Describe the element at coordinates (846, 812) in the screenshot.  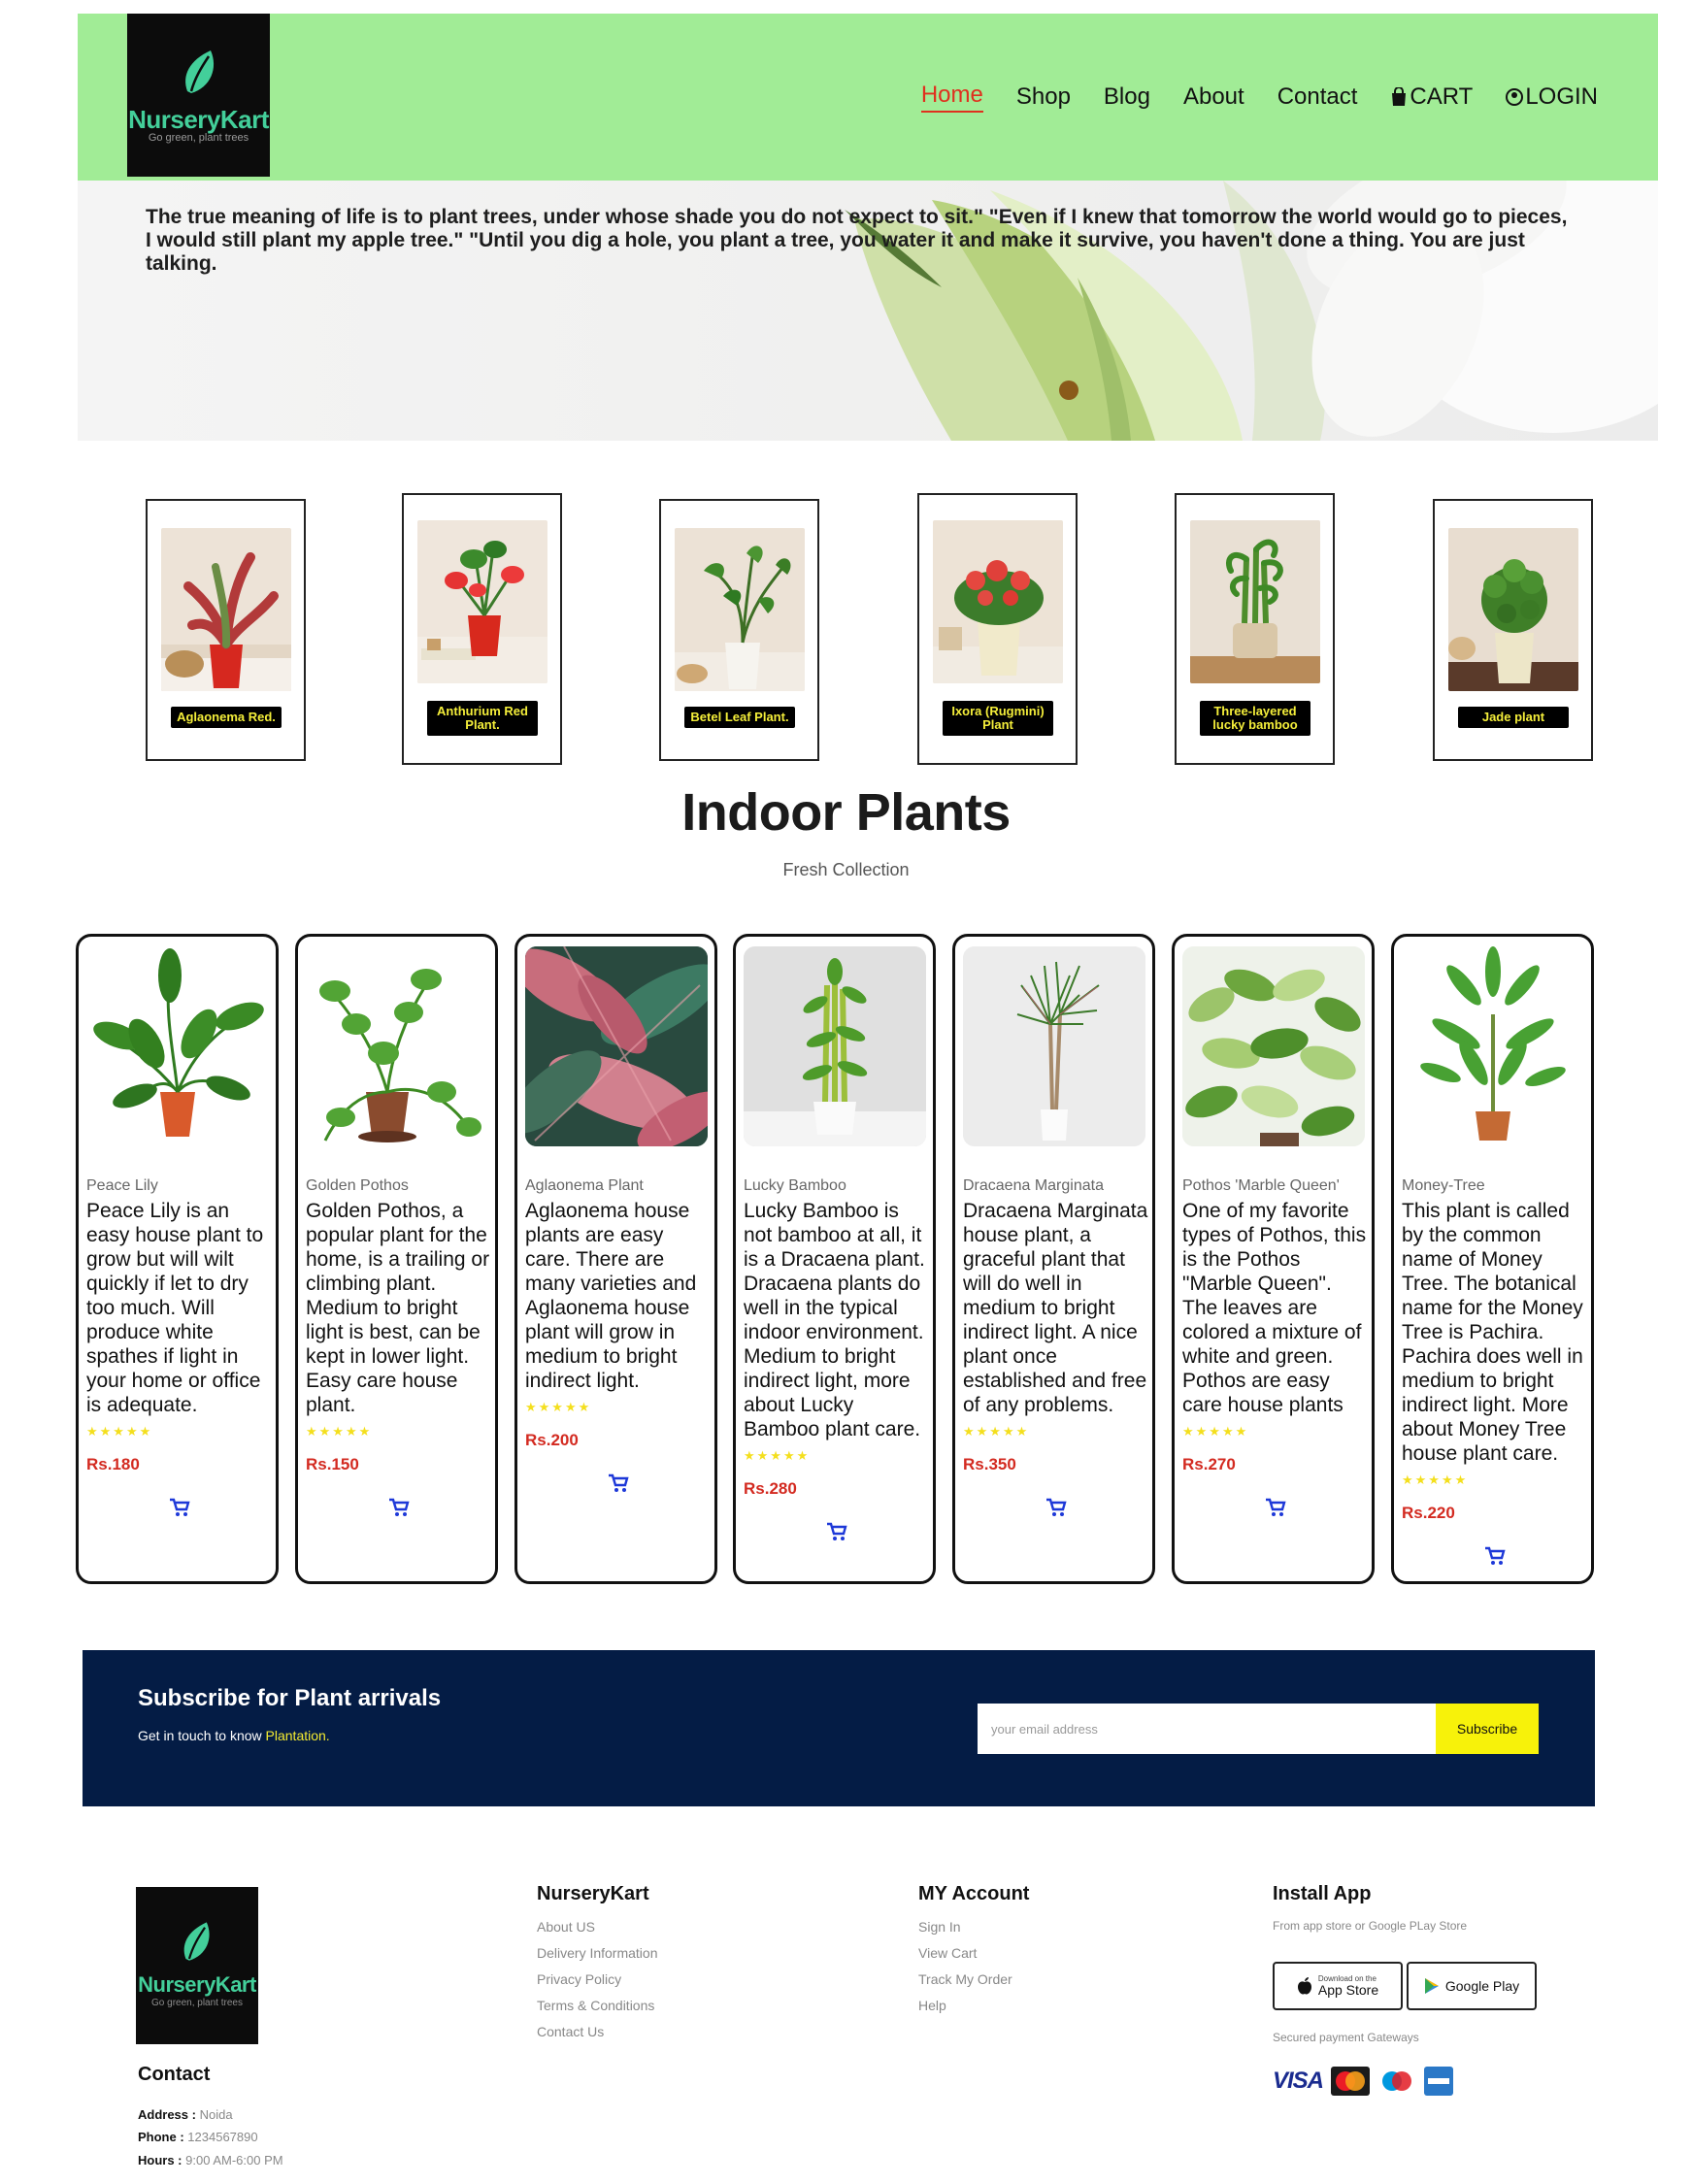
I see `section-title: Indoor Plants` at that location.